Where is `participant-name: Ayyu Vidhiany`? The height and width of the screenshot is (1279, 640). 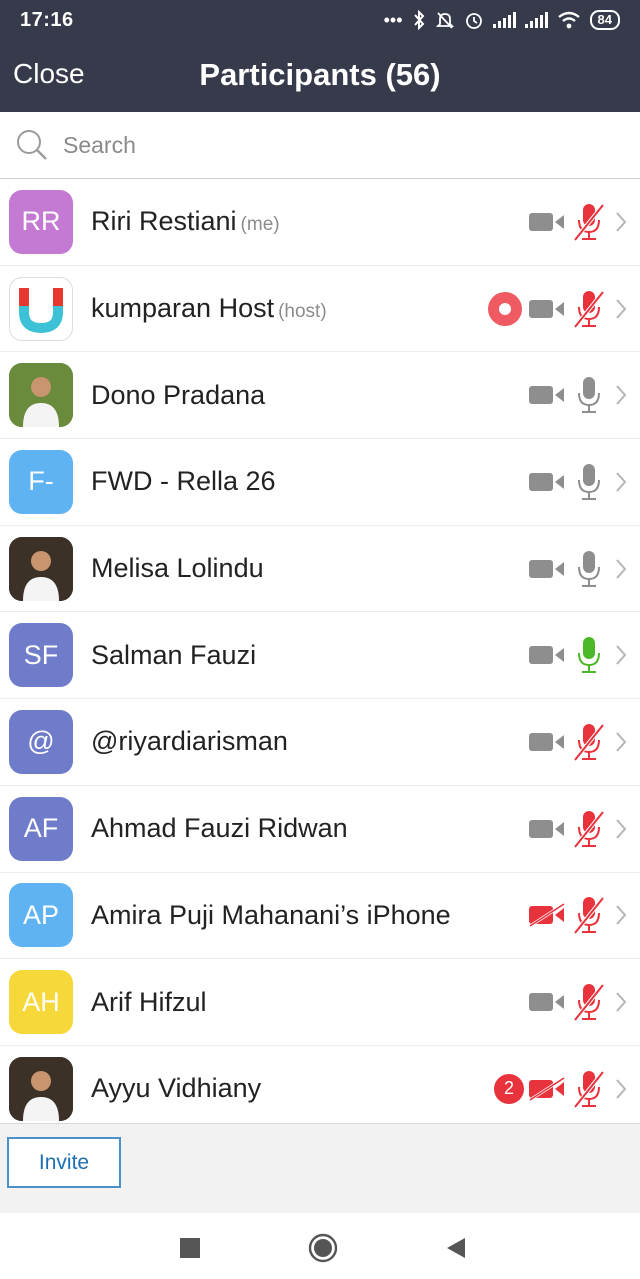 participant-name: Ayyu Vidhiany is located at coordinates (176, 1088).